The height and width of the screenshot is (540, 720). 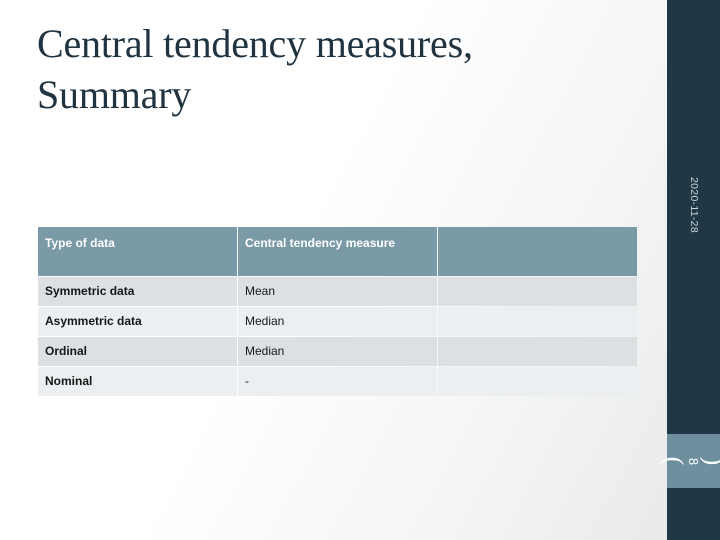 I want to click on sidebar-accent-bar: 2020-11-28 ( 8 ), so click(x=689, y=270).